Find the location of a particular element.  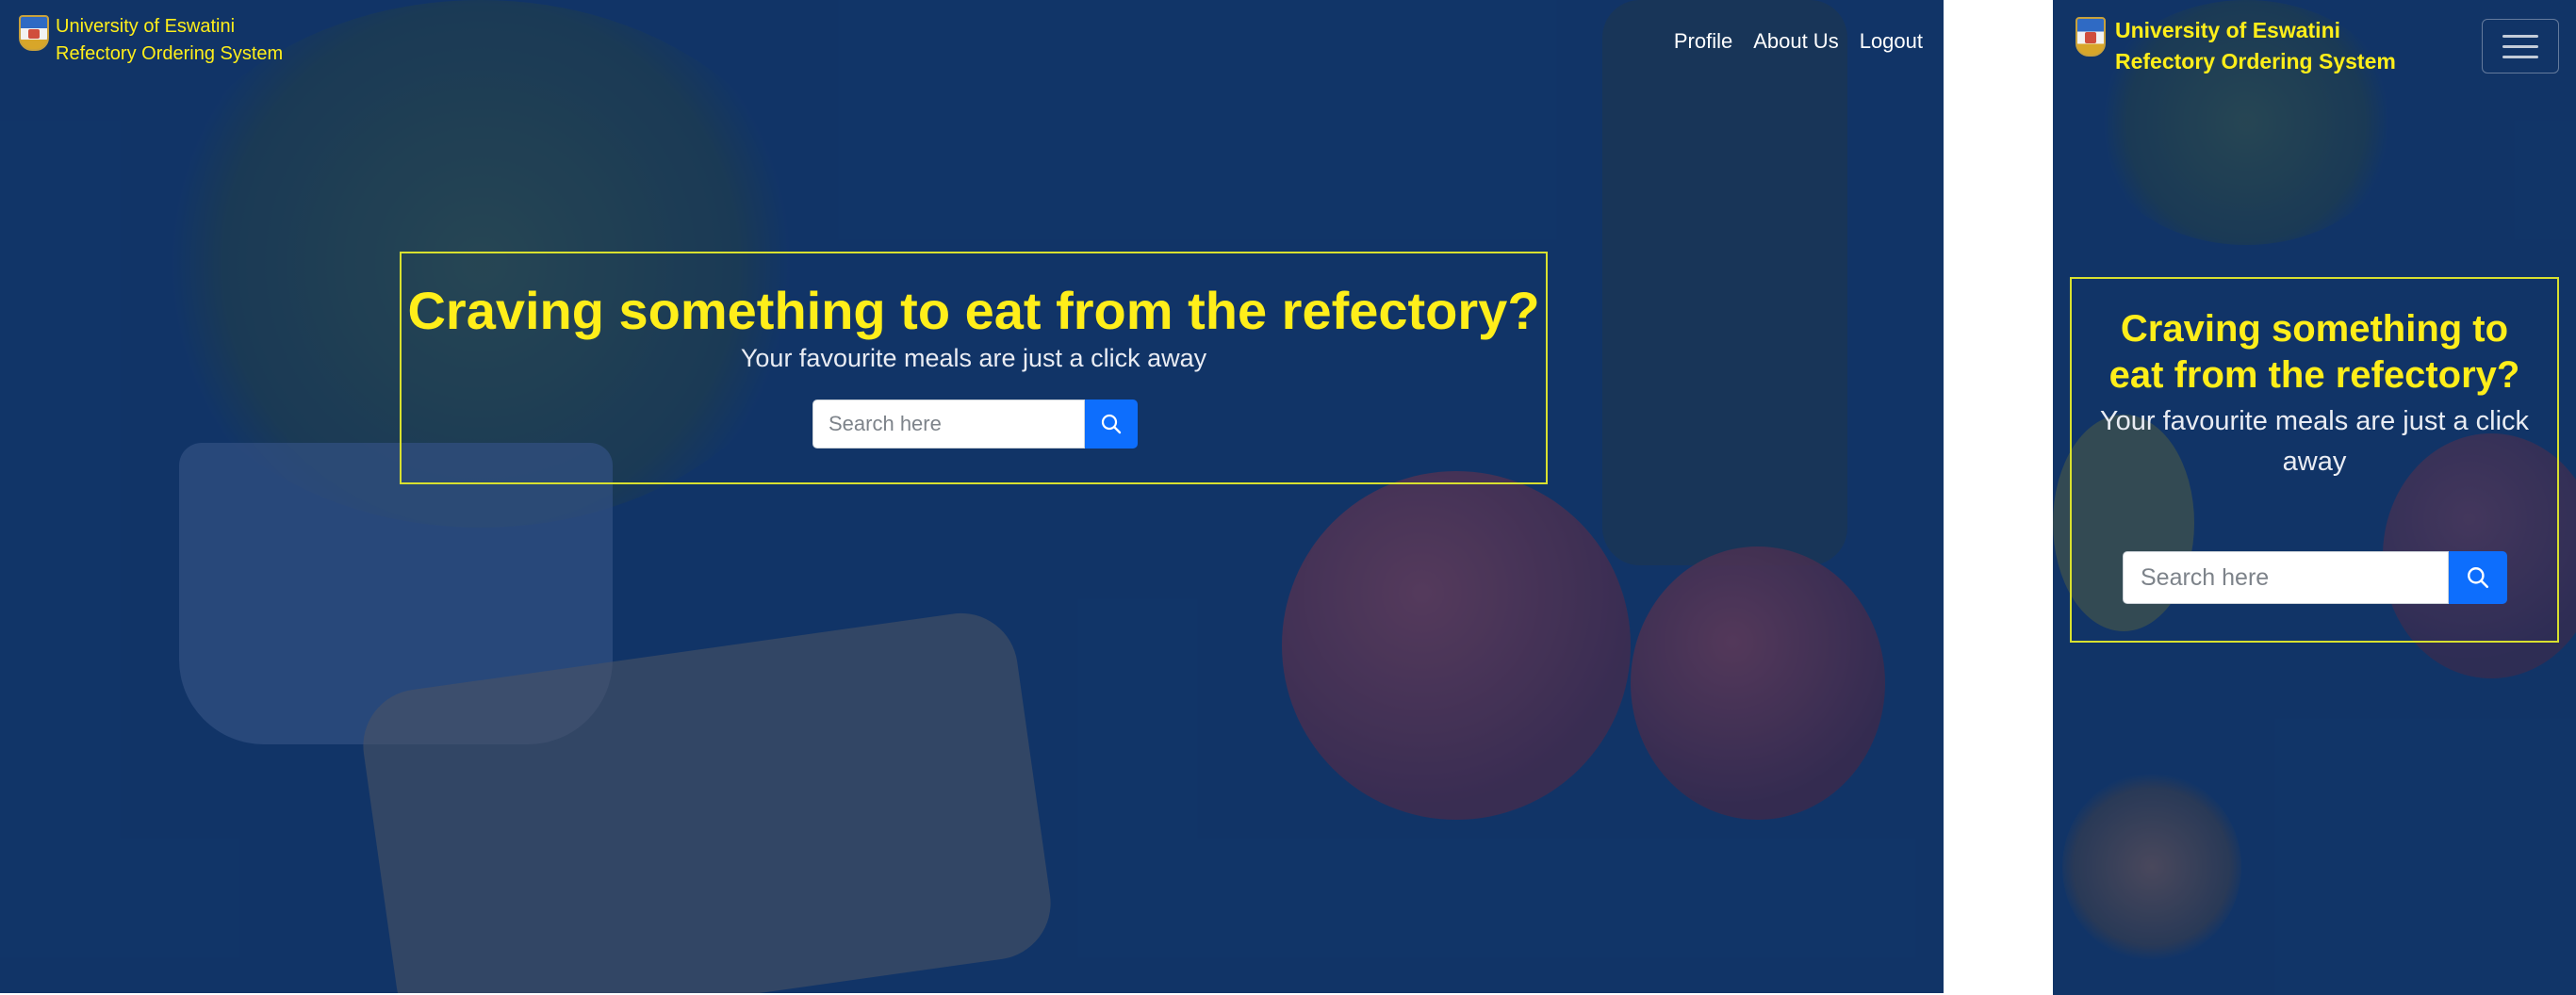

nav-links: Profile About Us Logout is located at coordinates (1798, 41).